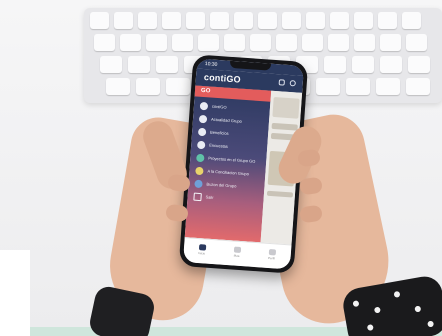 The image size is (442, 336). Describe the element at coordinates (197, 197) in the screenshot. I see `exit-icon` at that location.